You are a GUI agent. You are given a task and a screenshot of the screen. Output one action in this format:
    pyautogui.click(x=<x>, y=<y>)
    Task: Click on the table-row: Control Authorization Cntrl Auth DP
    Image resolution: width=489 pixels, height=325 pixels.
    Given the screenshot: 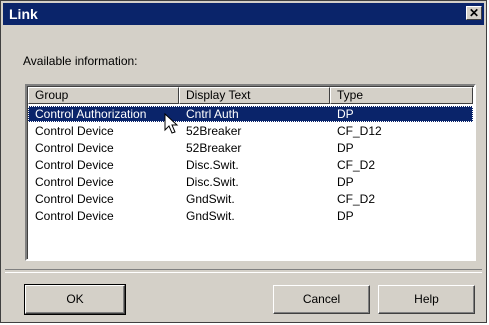 What is the action you would take?
    pyautogui.click(x=250, y=114)
    